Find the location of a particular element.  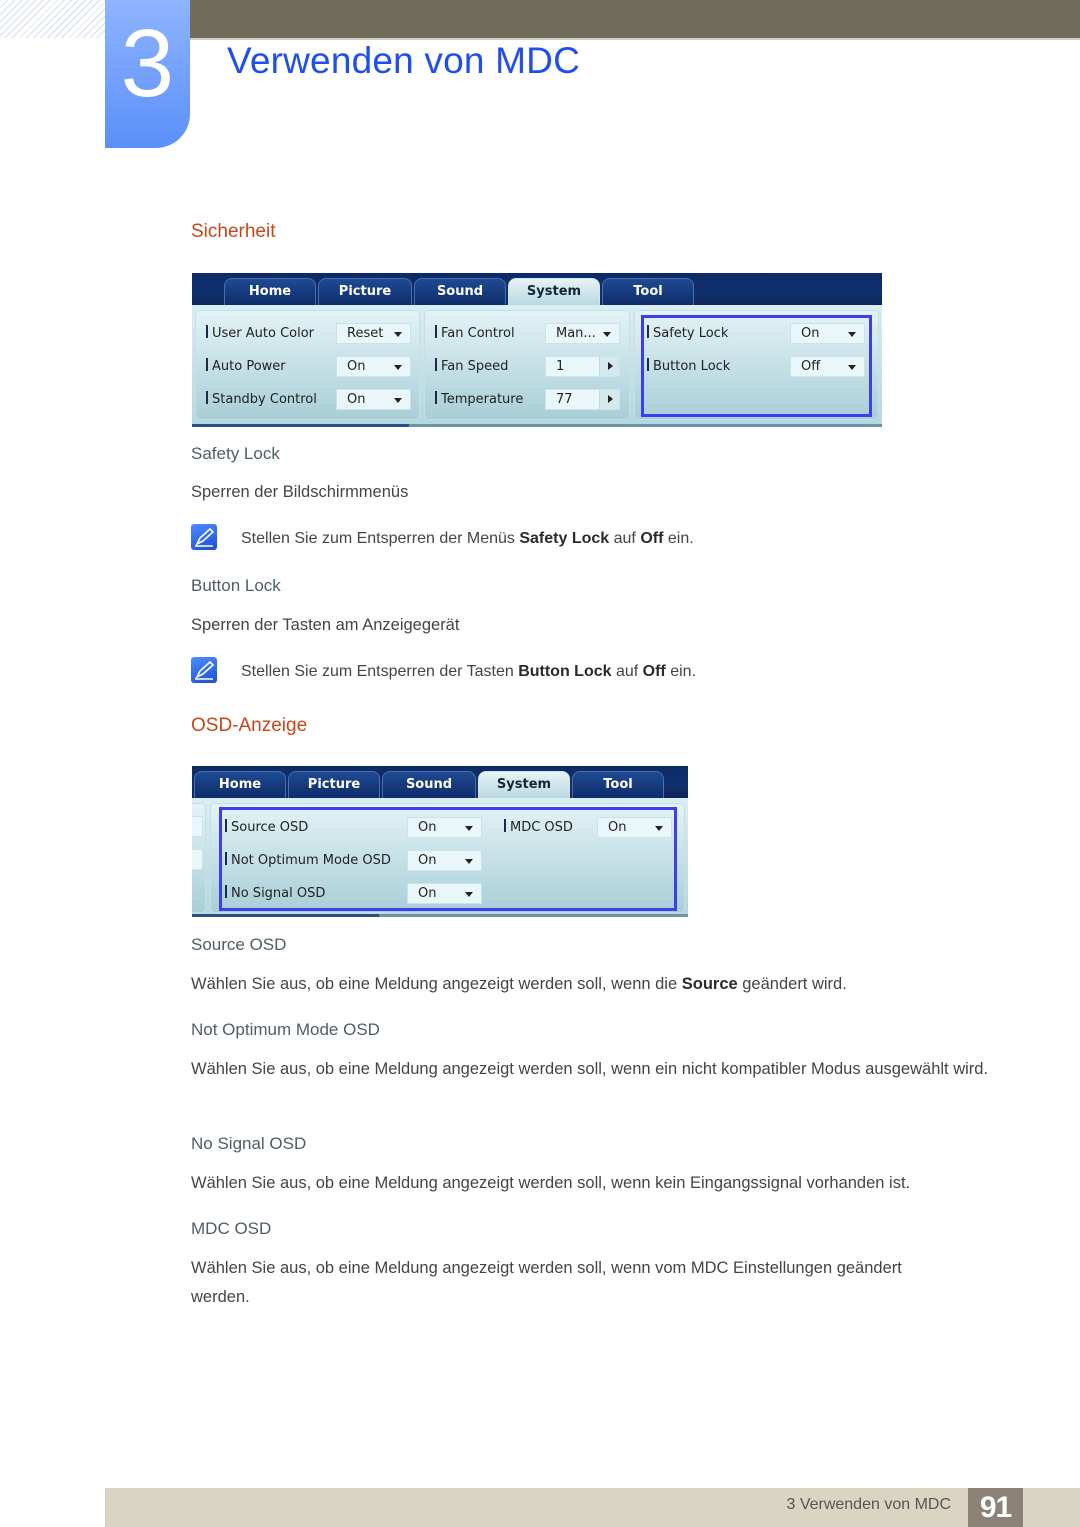

no-signal-osd-dropdown: On is located at coordinates (444, 893).